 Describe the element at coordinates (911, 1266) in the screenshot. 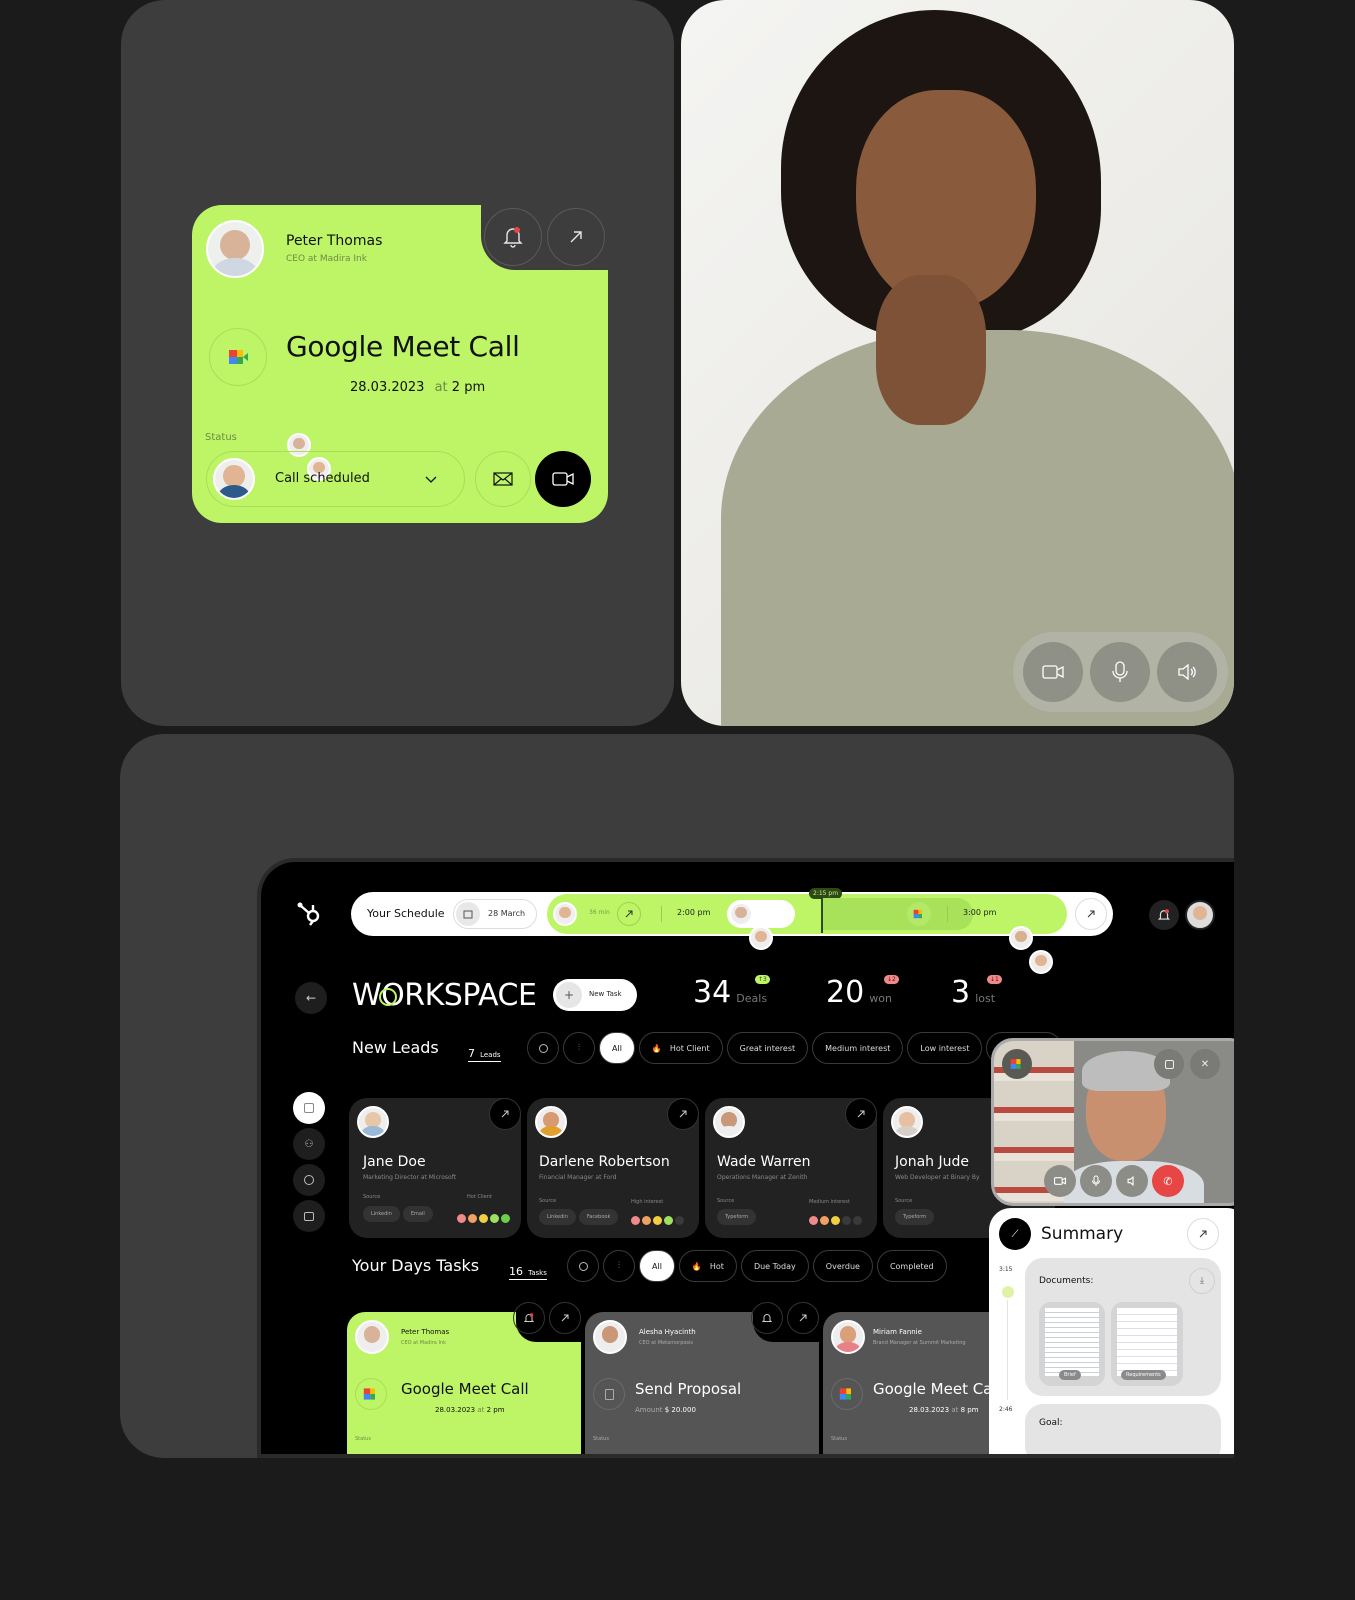

I see `filter-completed: Completed` at that location.